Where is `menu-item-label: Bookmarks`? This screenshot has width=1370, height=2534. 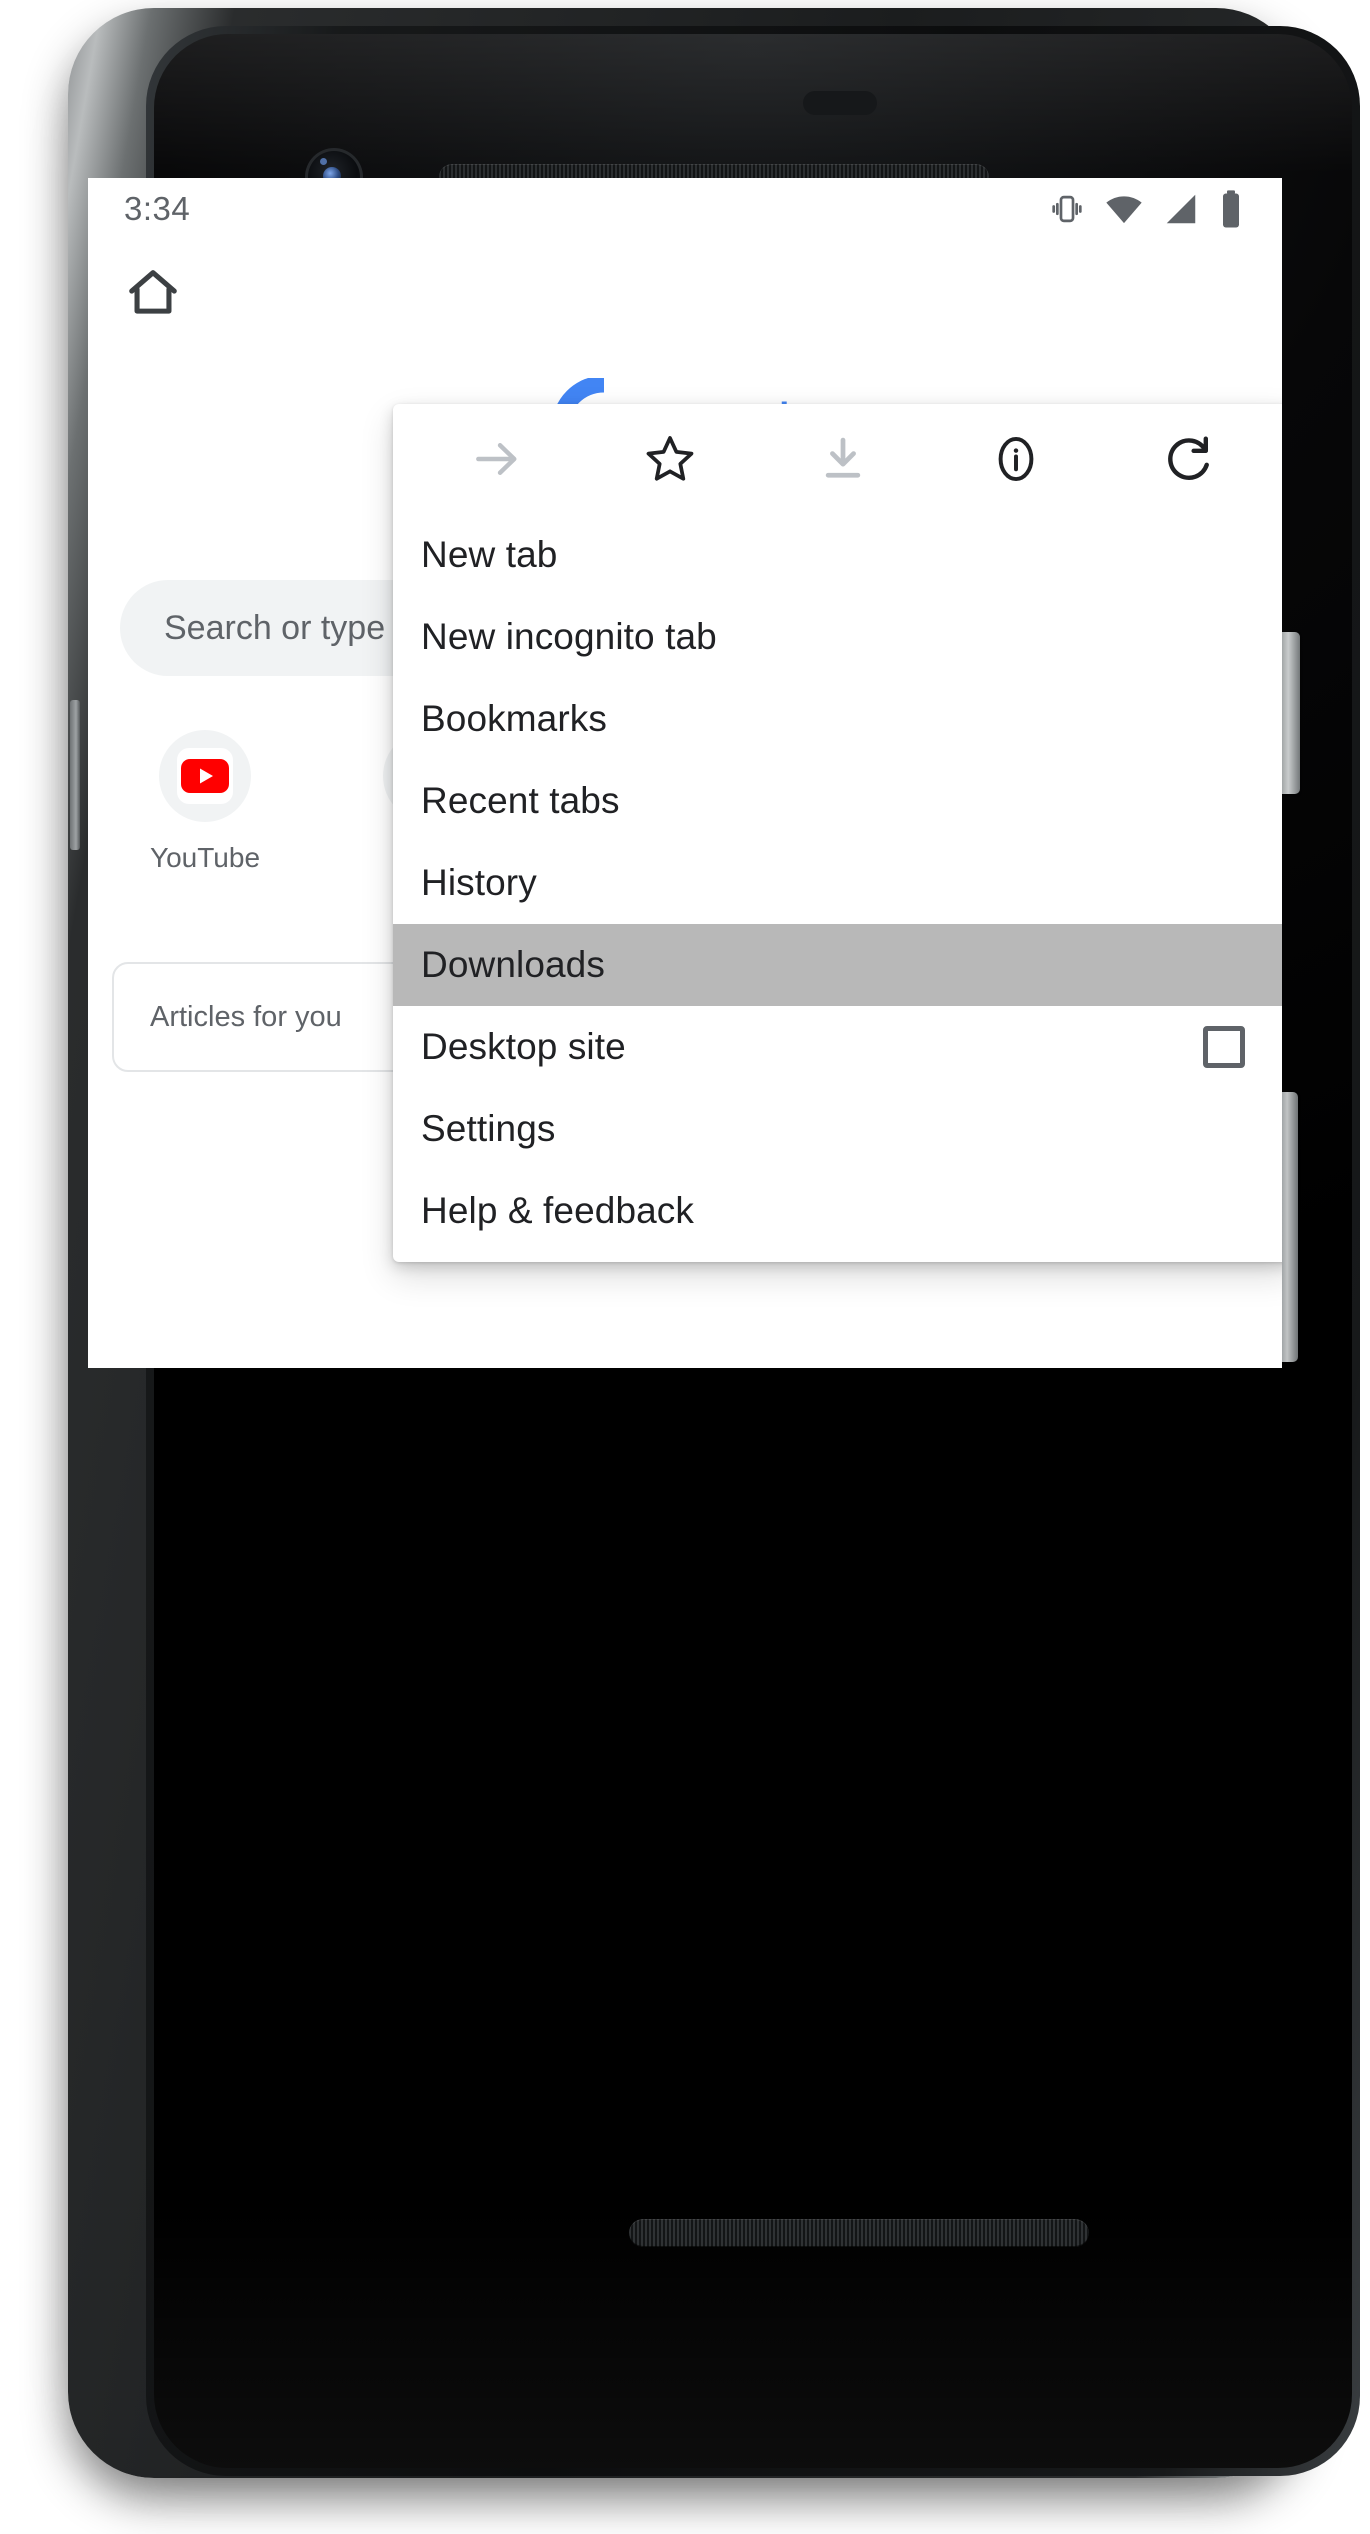 menu-item-label: Bookmarks is located at coordinates (514, 718).